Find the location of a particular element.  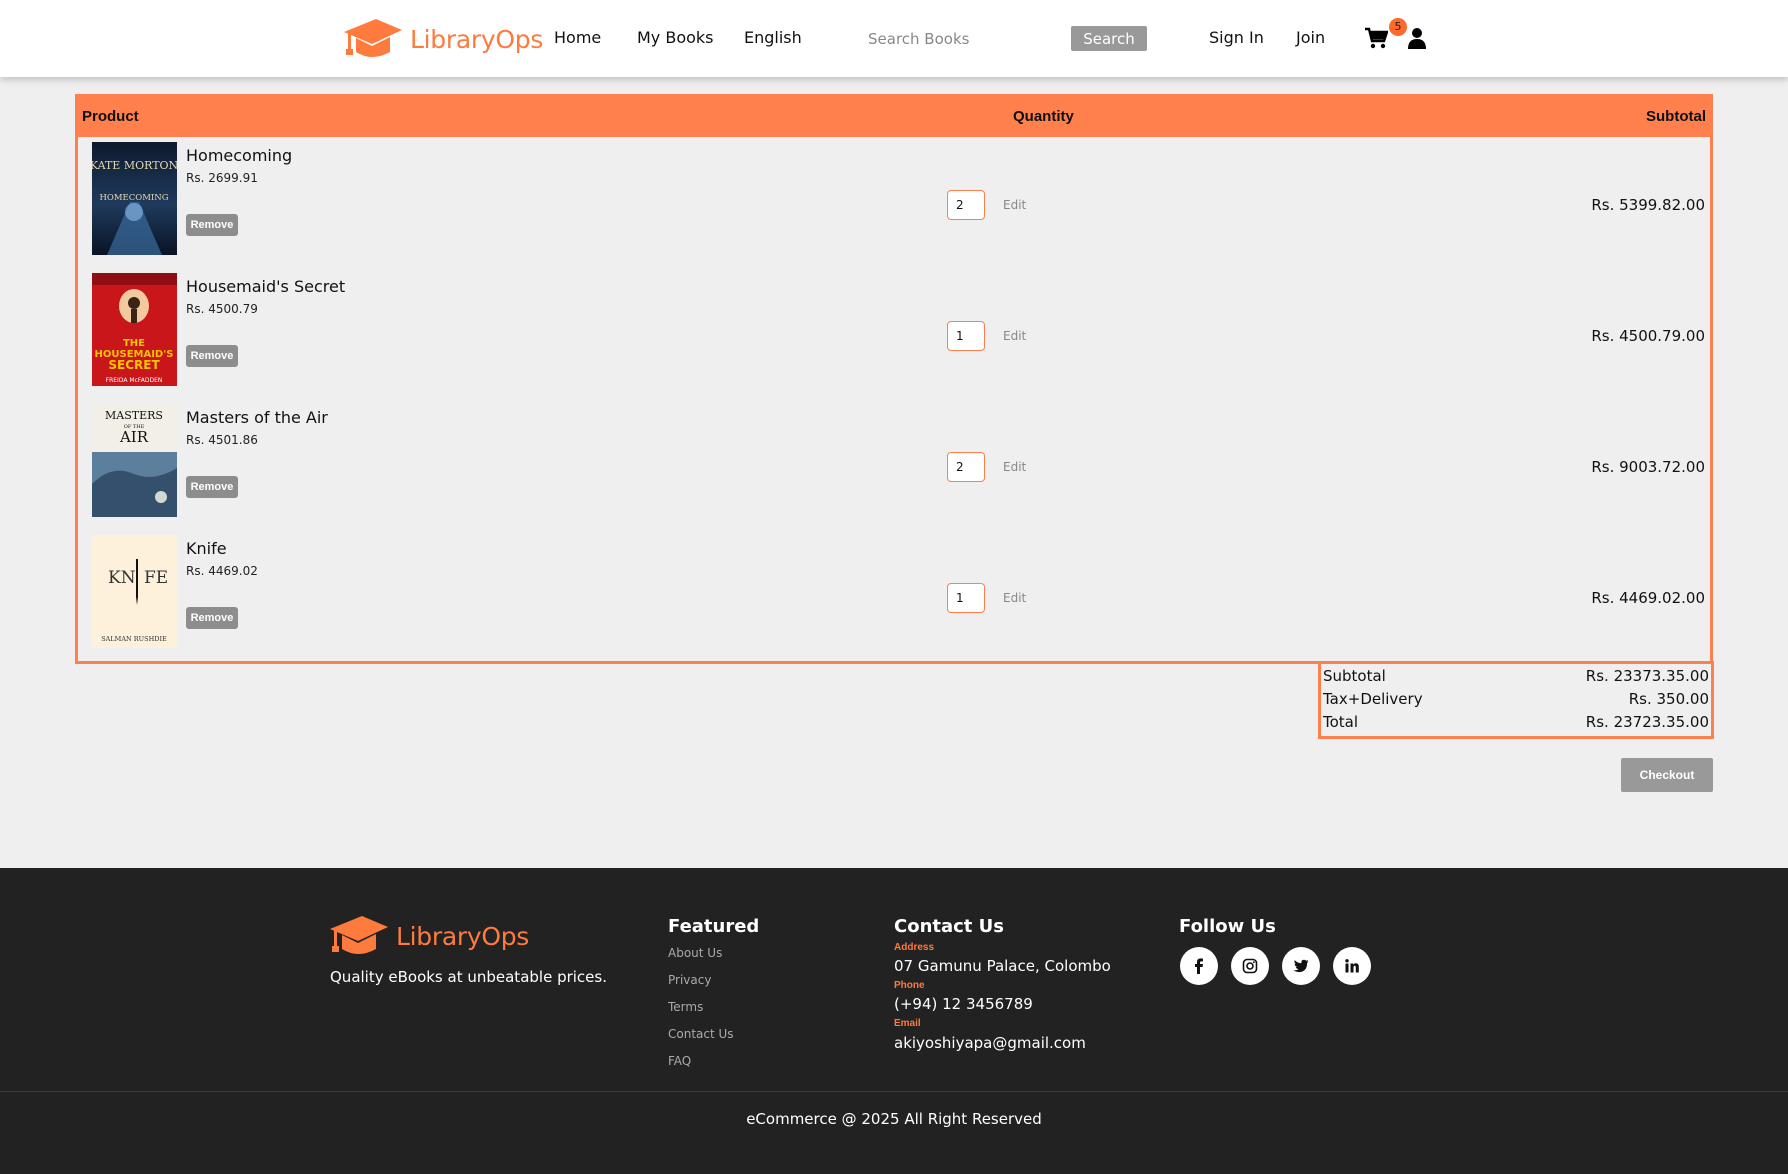

footer-divider is located at coordinates (894, 1091).